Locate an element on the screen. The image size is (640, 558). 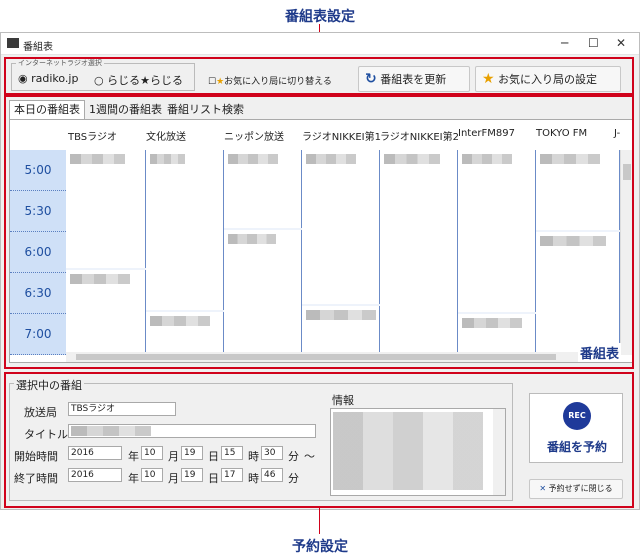
minimize-button: ─ is located at coordinates (564, 43).